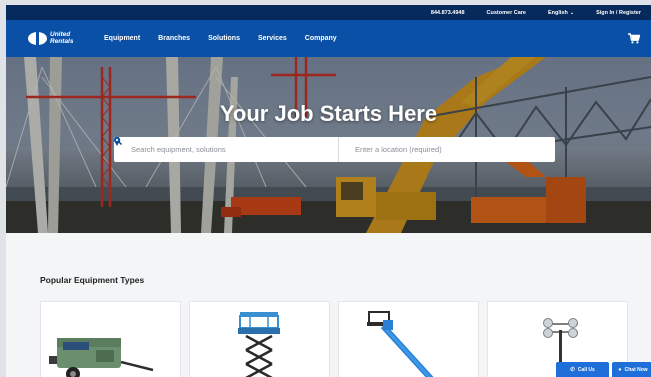 The width and height of the screenshot is (651, 377). What do you see at coordinates (506, 13) in the screenshot?
I see `customer-care-link: Customer Care` at bounding box center [506, 13].